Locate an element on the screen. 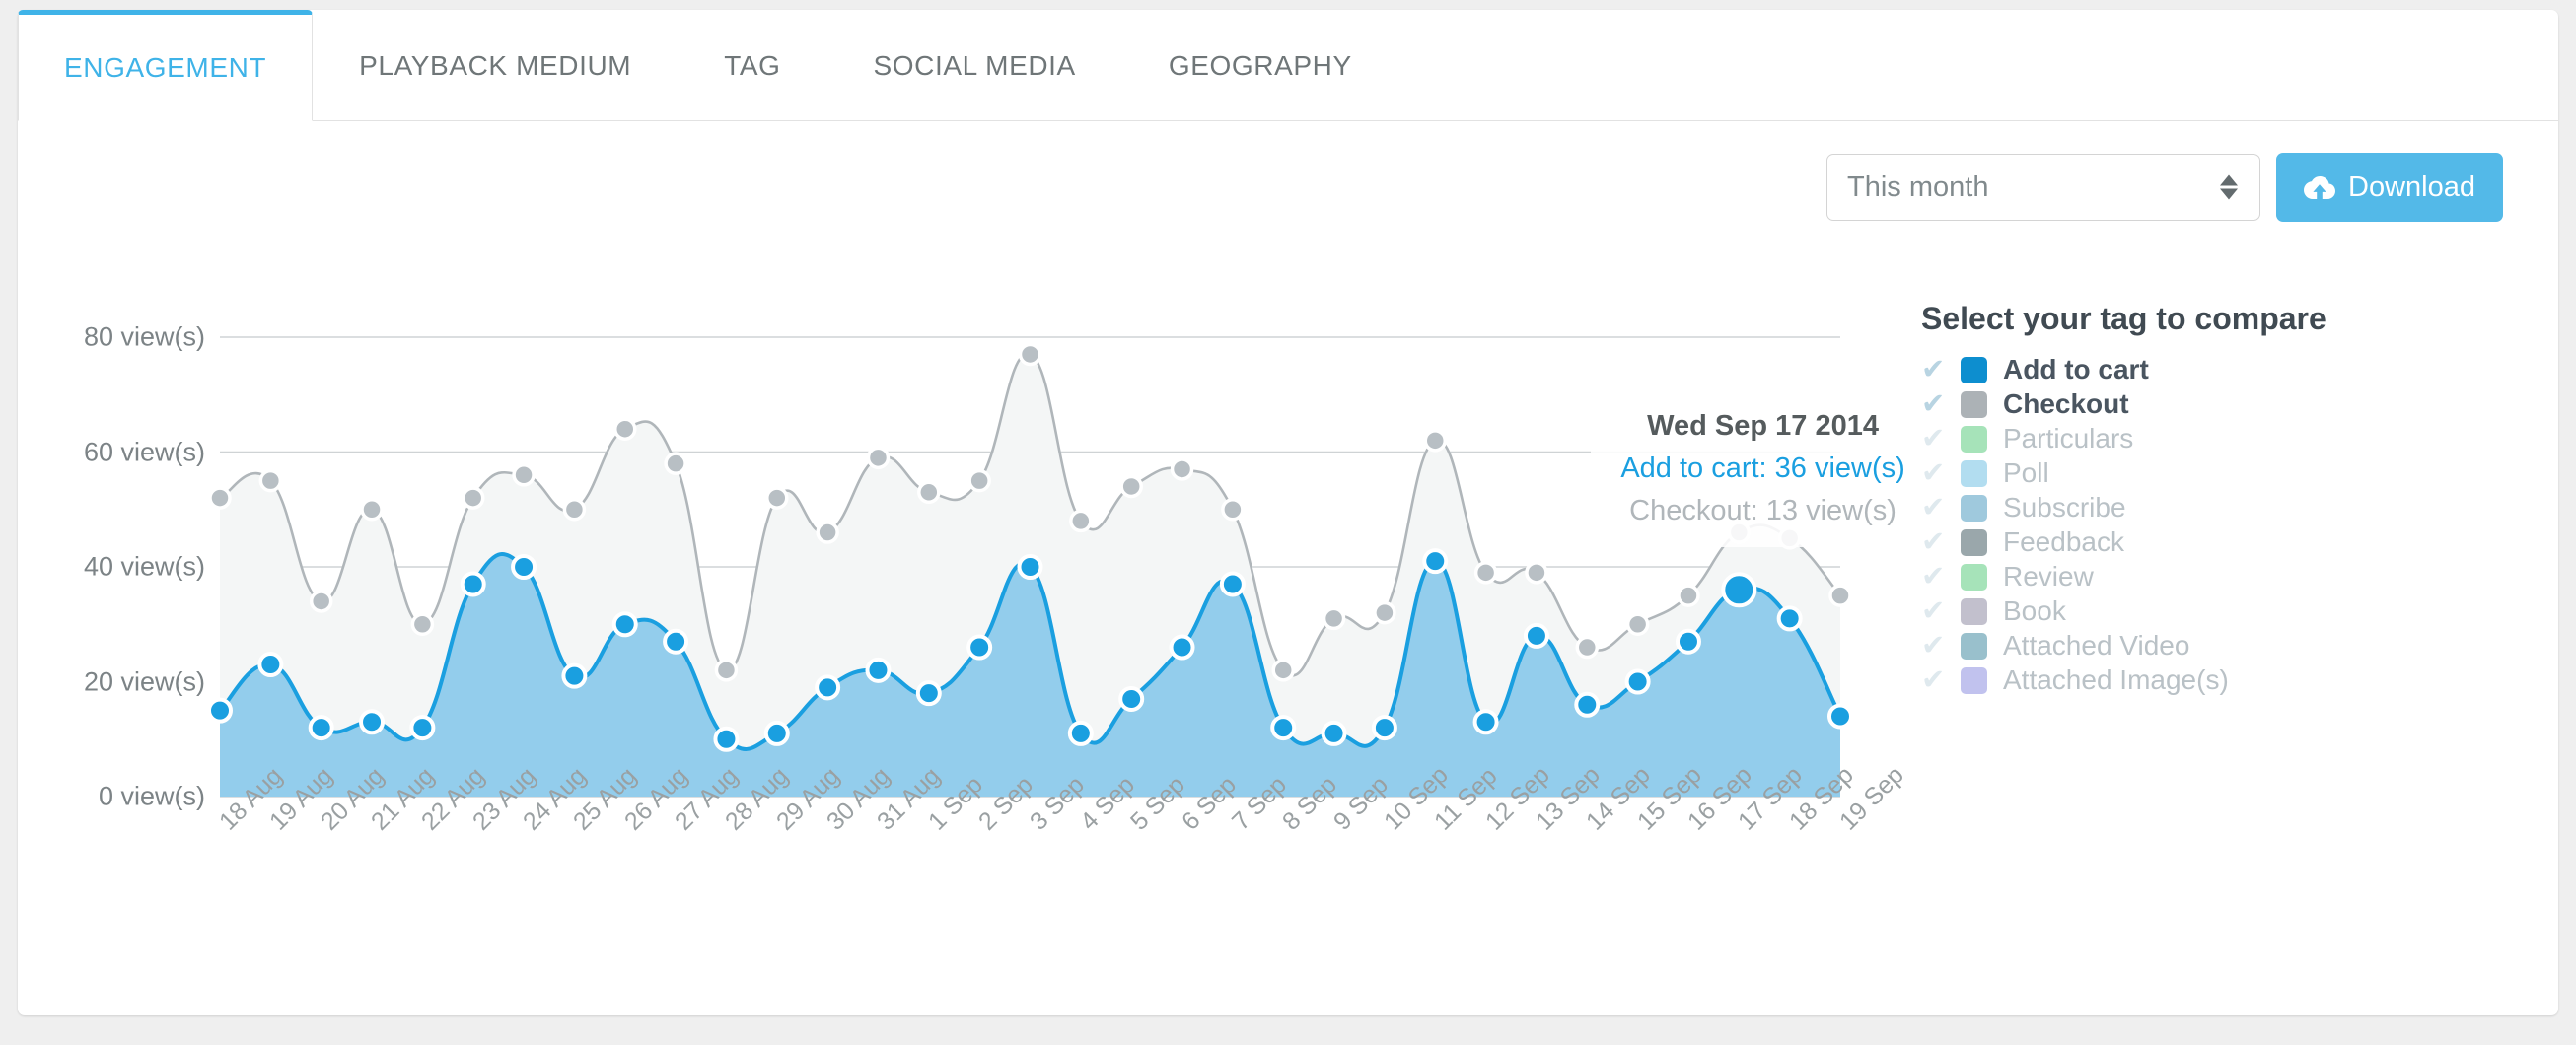 Image resolution: width=2576 pixels, height=1045 pixels. tab-social-media: SOCIAL MEDIA is located at coordinates (975, 65).